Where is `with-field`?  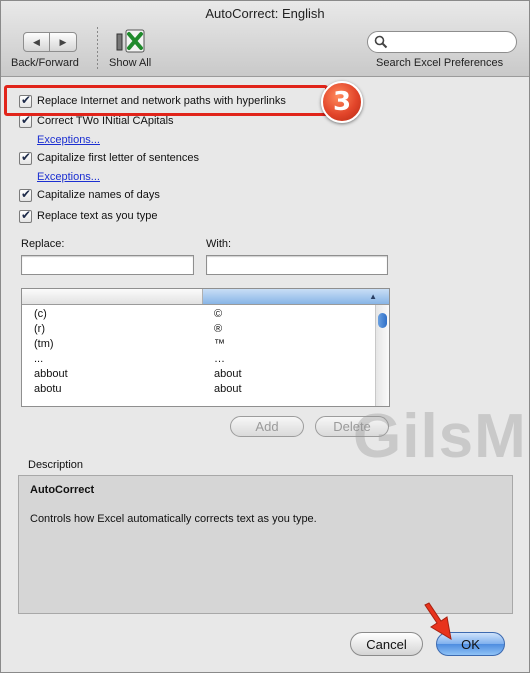 with-field is located at coordinates (297, 265).